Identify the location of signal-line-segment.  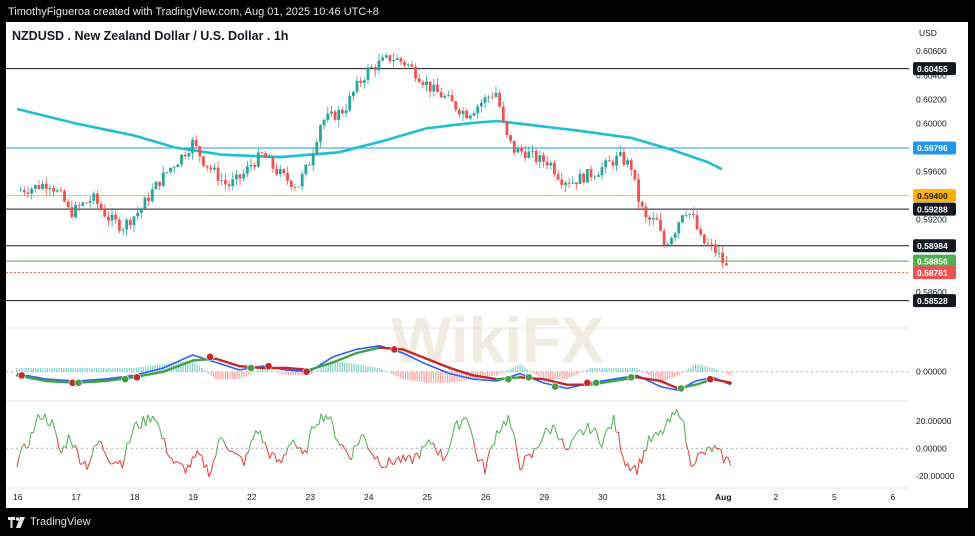
(721, 381).